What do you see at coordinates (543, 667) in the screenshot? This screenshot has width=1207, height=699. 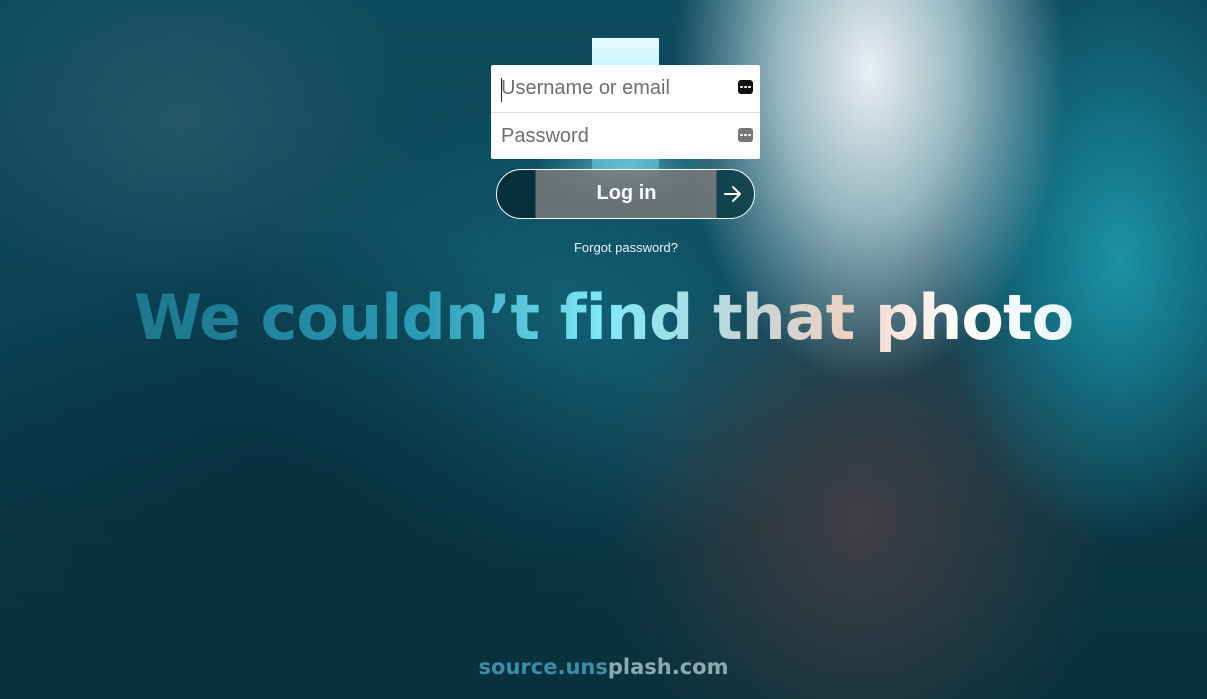 I see `footer-domain-part1: source.uns` at bounding box center [543, 667].